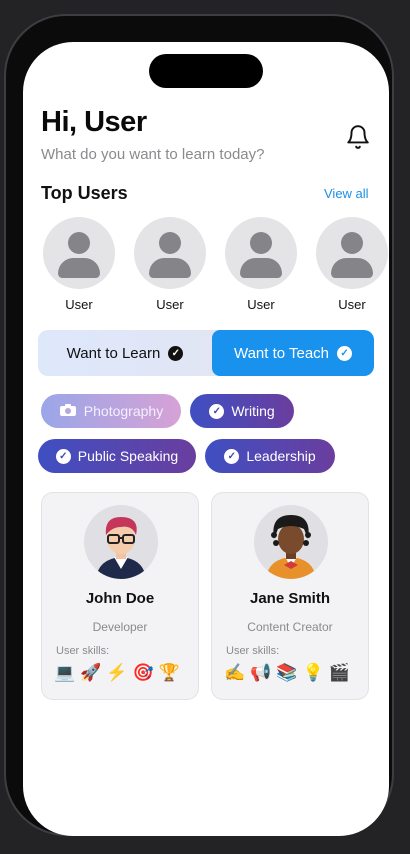  What do you see at coordinates (143, 672) in the screenshot?
I see `target-icon: 🎯` at bounding box center [143, 672].